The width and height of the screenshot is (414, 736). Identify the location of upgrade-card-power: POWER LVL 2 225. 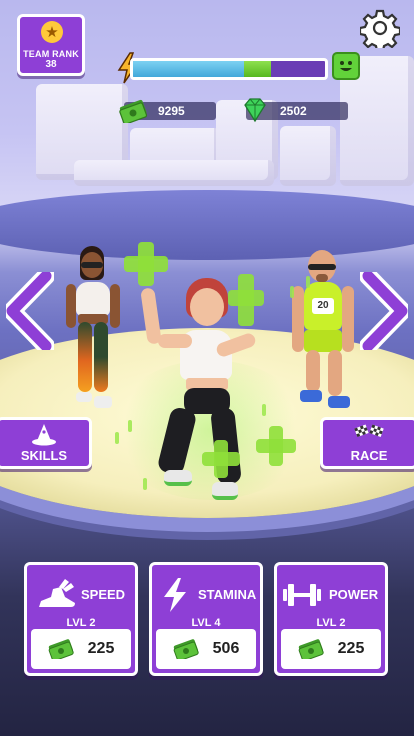
(331, 619).